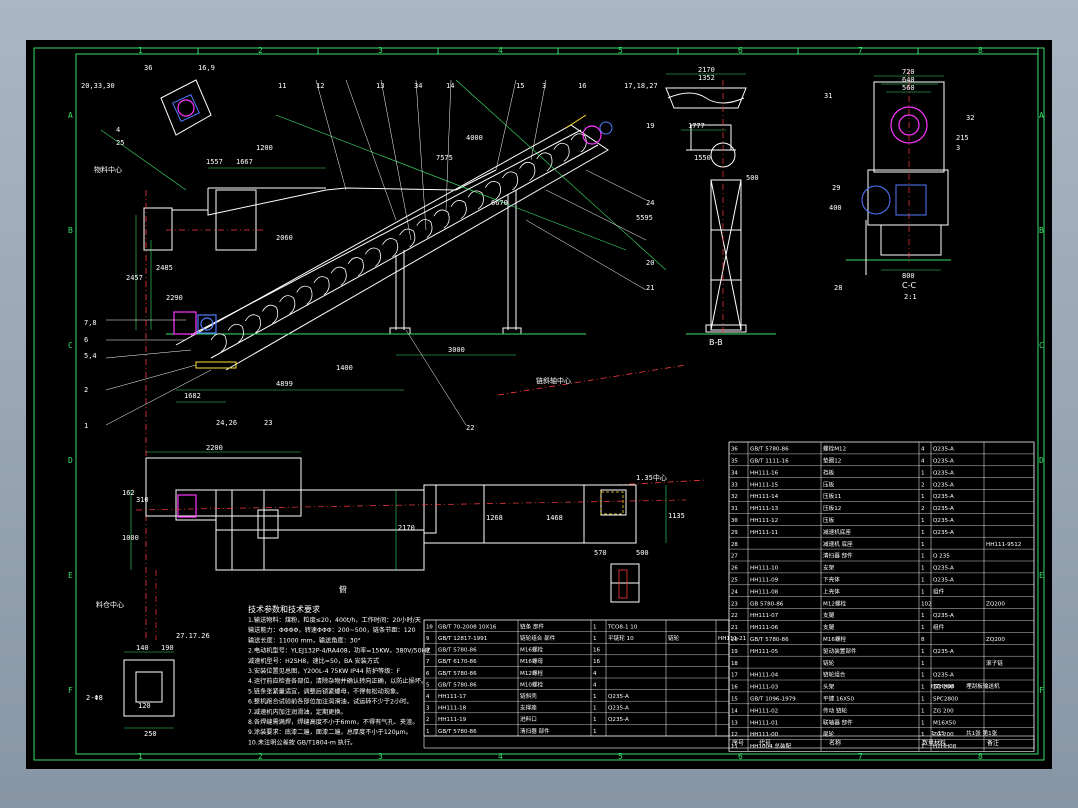 Image resolution: width=1078 pixels, height=808 pixels. I want to click on feed-center-label: 料仓中心, so click(110, 604).